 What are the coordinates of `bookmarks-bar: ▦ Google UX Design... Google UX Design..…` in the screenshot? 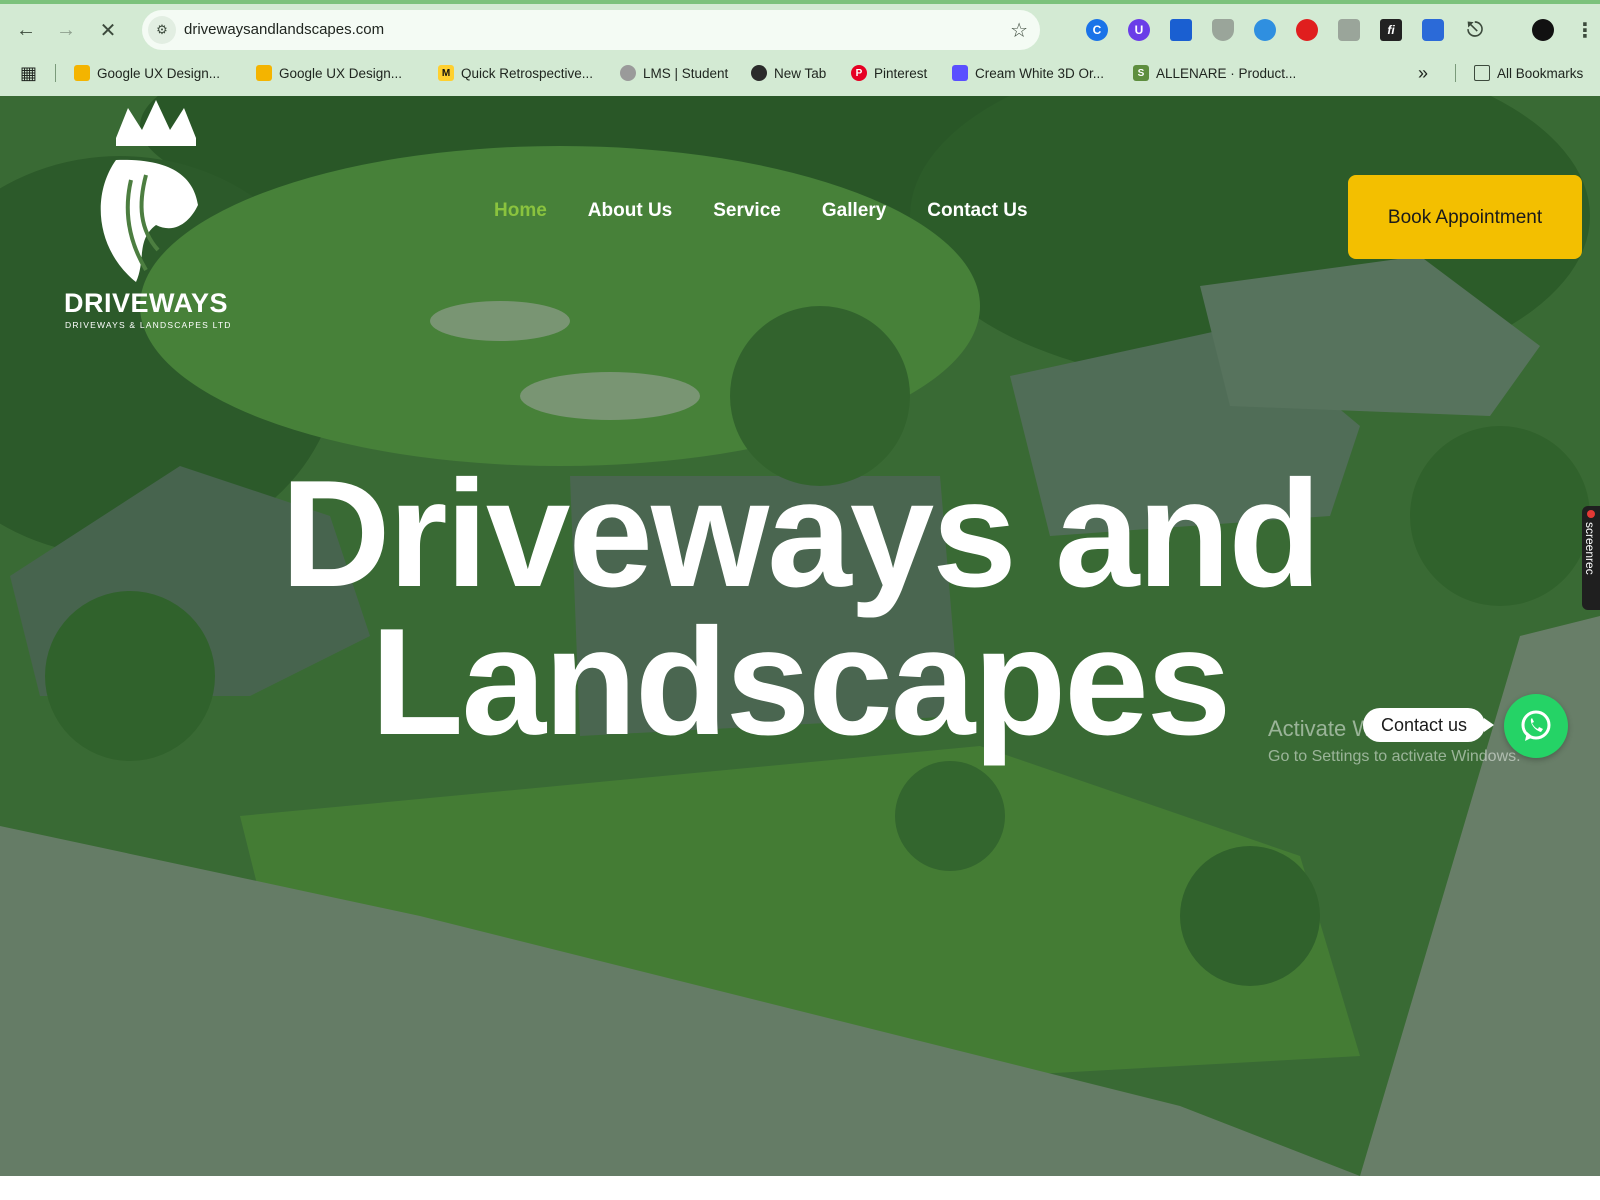 It's located at (800, 73).